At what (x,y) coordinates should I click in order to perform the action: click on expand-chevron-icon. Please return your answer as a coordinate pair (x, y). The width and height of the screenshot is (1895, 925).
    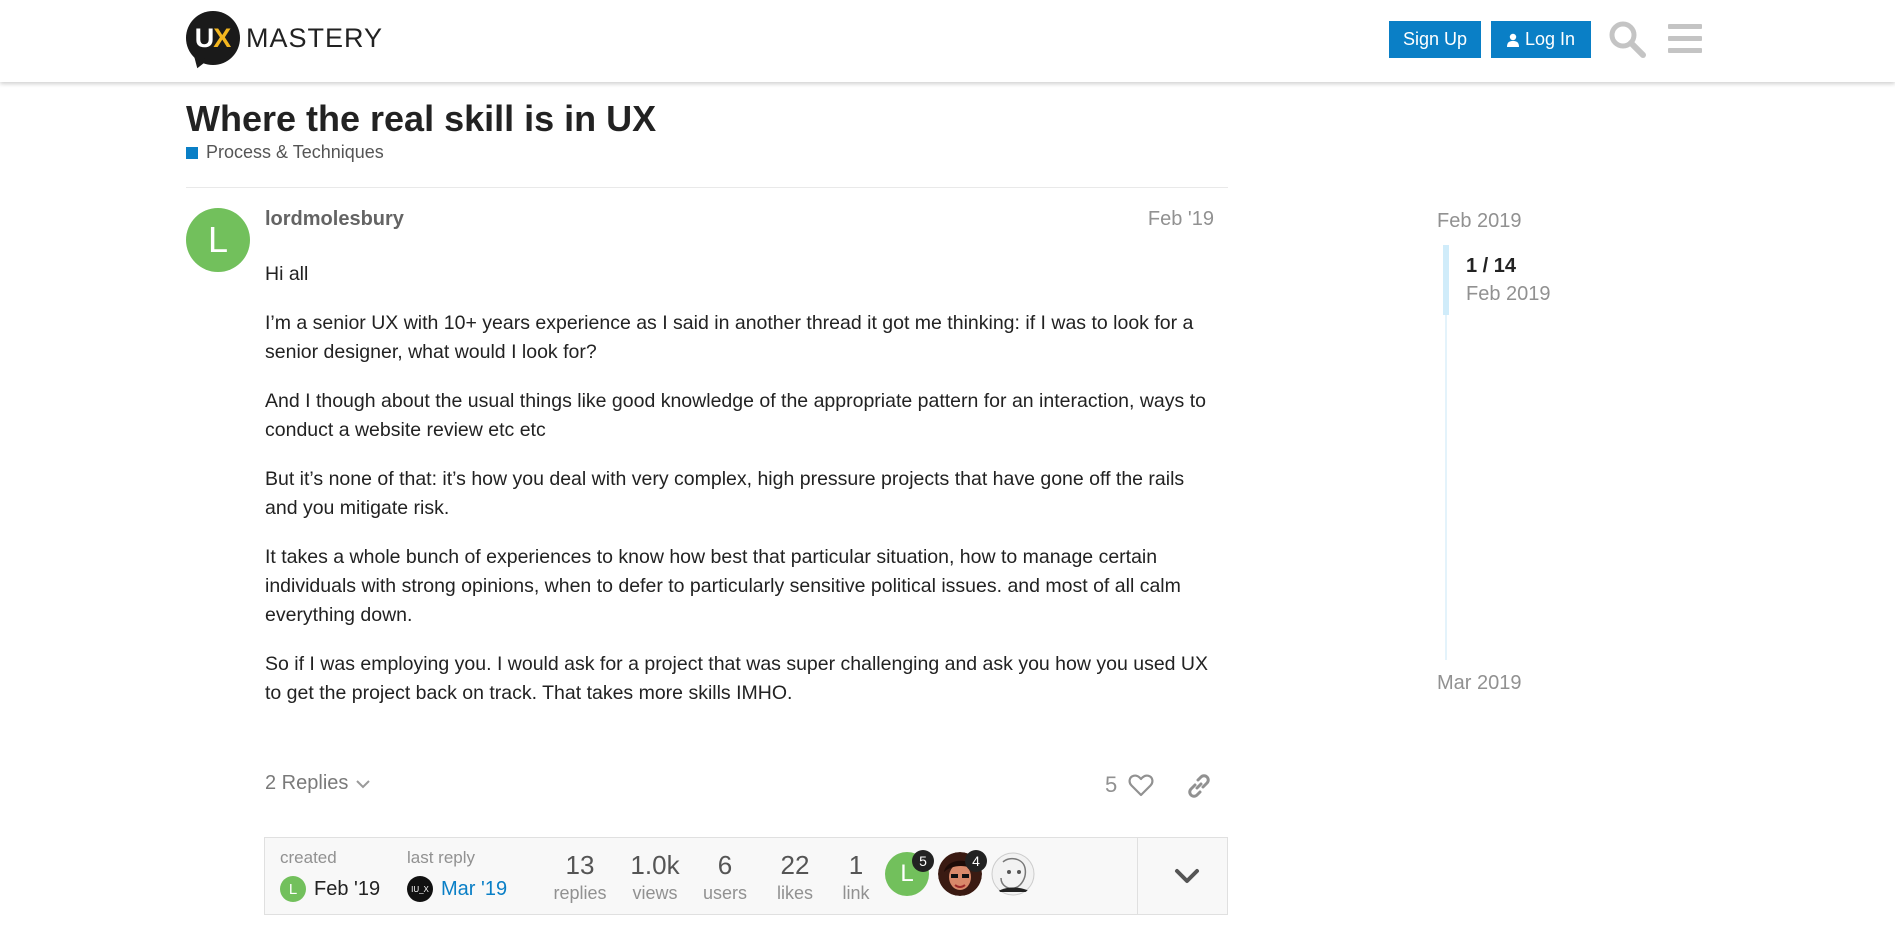
    Looking at the image, I should click on (1187, 876).